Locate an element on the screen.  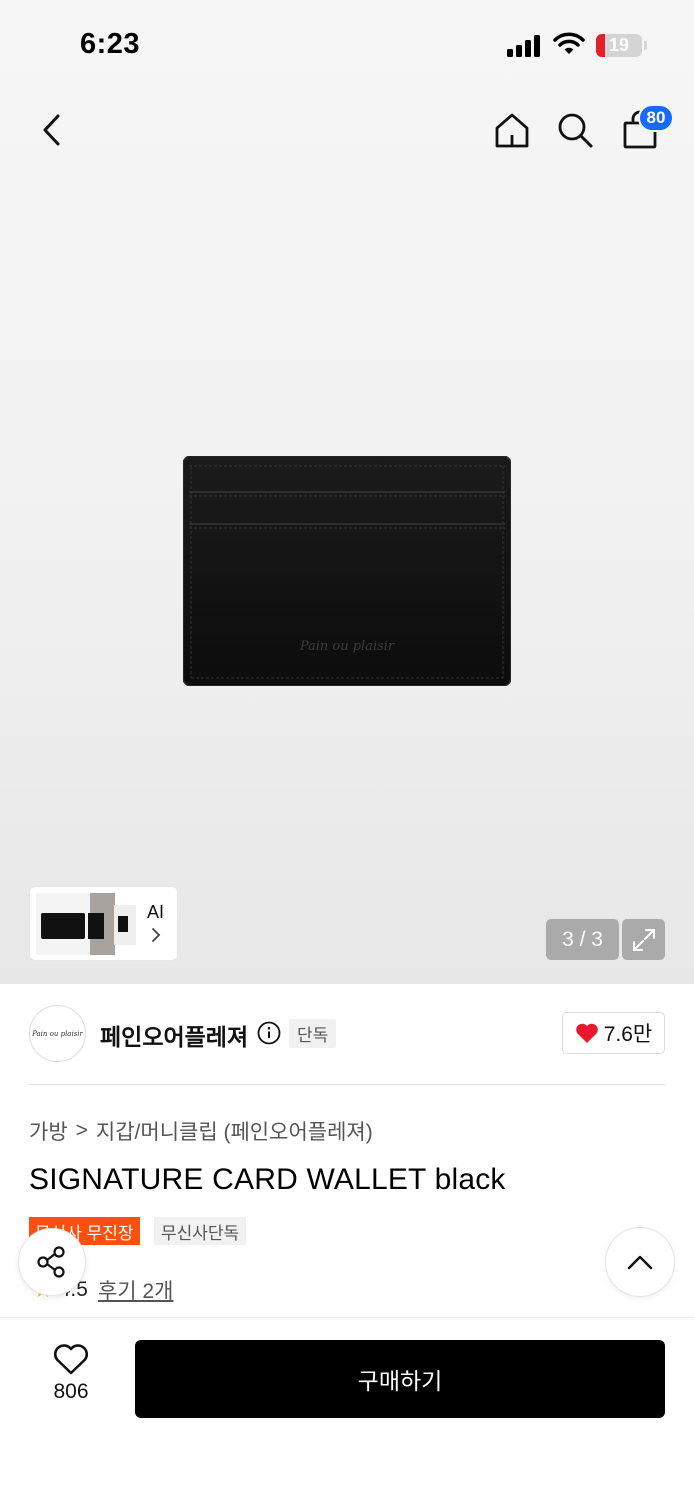
product-photo: Pain ou plaisir is located at coordinates (347, 571).